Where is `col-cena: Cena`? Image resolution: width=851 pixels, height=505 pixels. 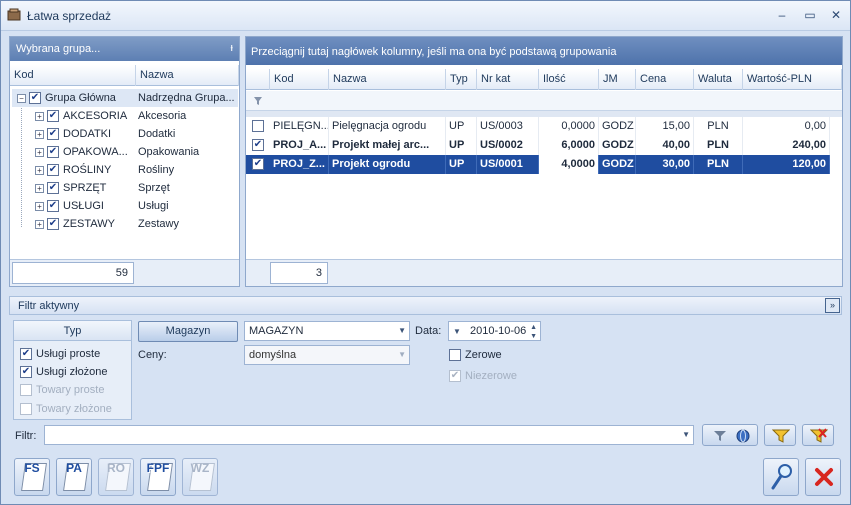
col-cena: Cena is located at coordinates (665, 79).